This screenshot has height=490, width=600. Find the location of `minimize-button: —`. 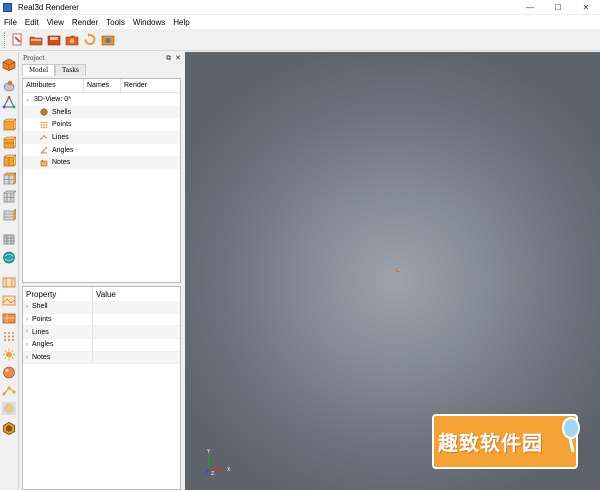

minimize-button: — is located at coordinates (530, 7).